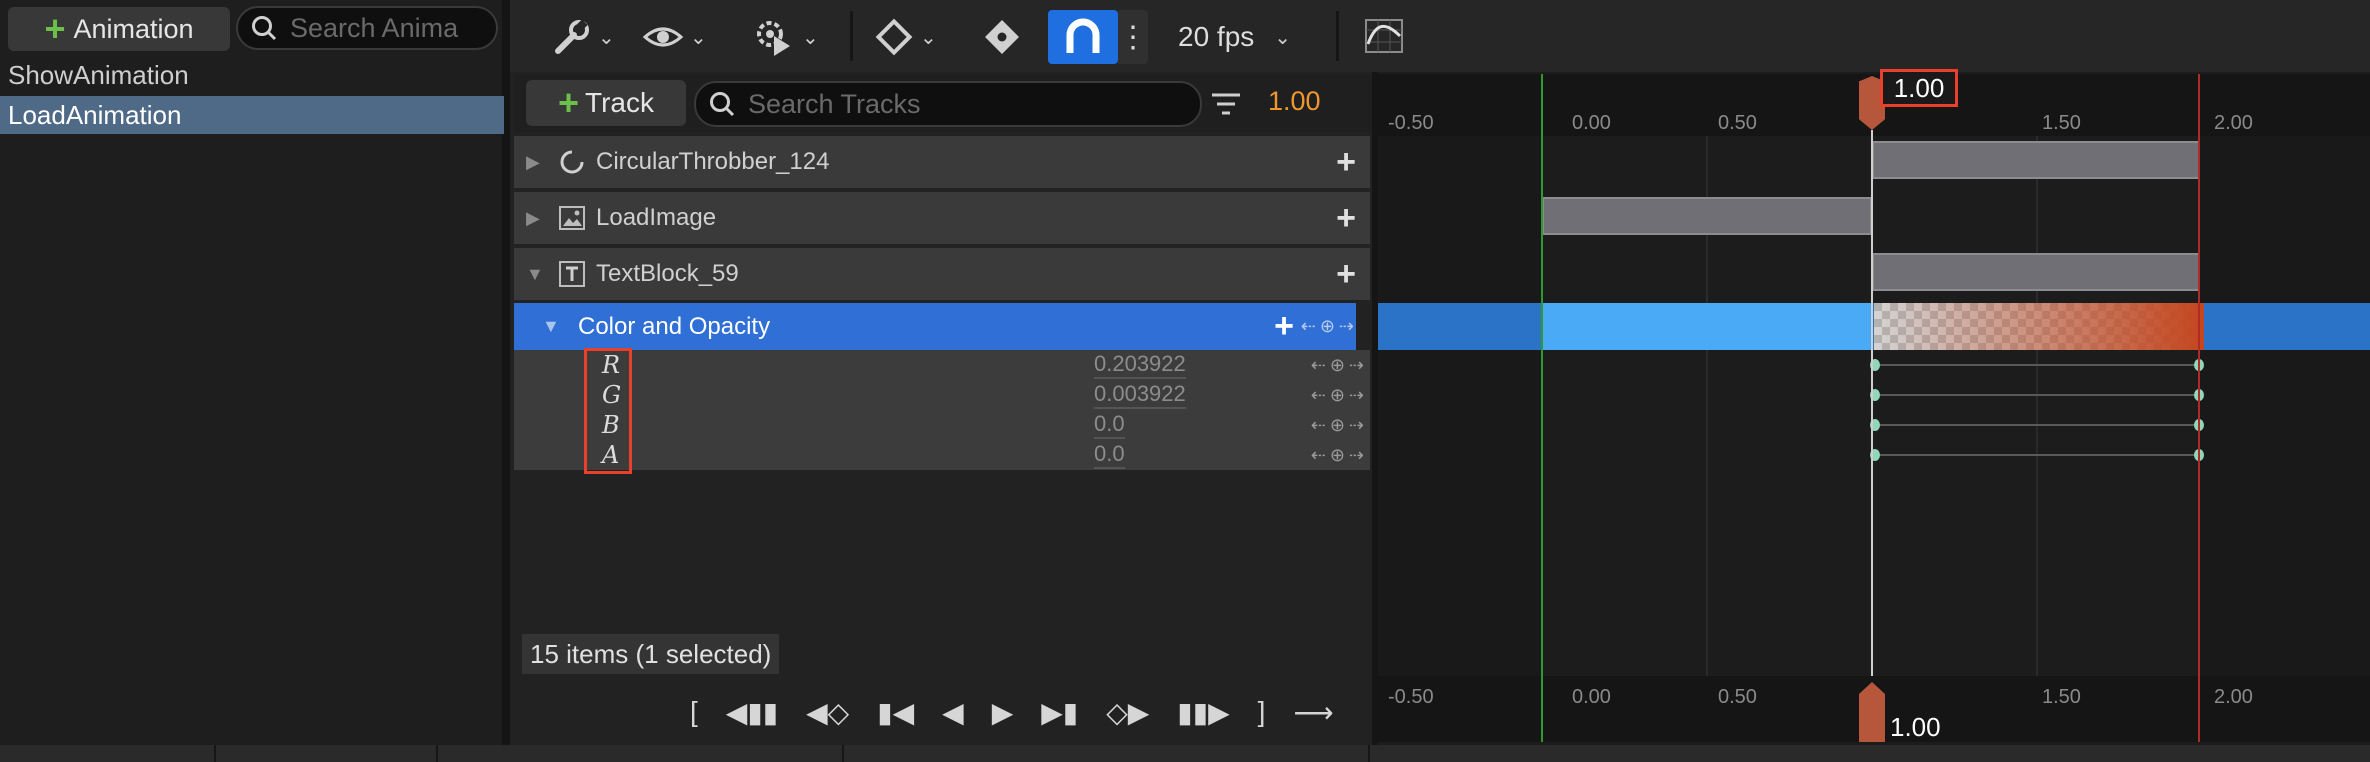 The height and width of the screenshot is (762, 2370). Describe the element at coordinates (942, 395) in the screenshot. I see `channel-row-g: G 0.003922 ⇠ ⊕ ⇢` at that location.